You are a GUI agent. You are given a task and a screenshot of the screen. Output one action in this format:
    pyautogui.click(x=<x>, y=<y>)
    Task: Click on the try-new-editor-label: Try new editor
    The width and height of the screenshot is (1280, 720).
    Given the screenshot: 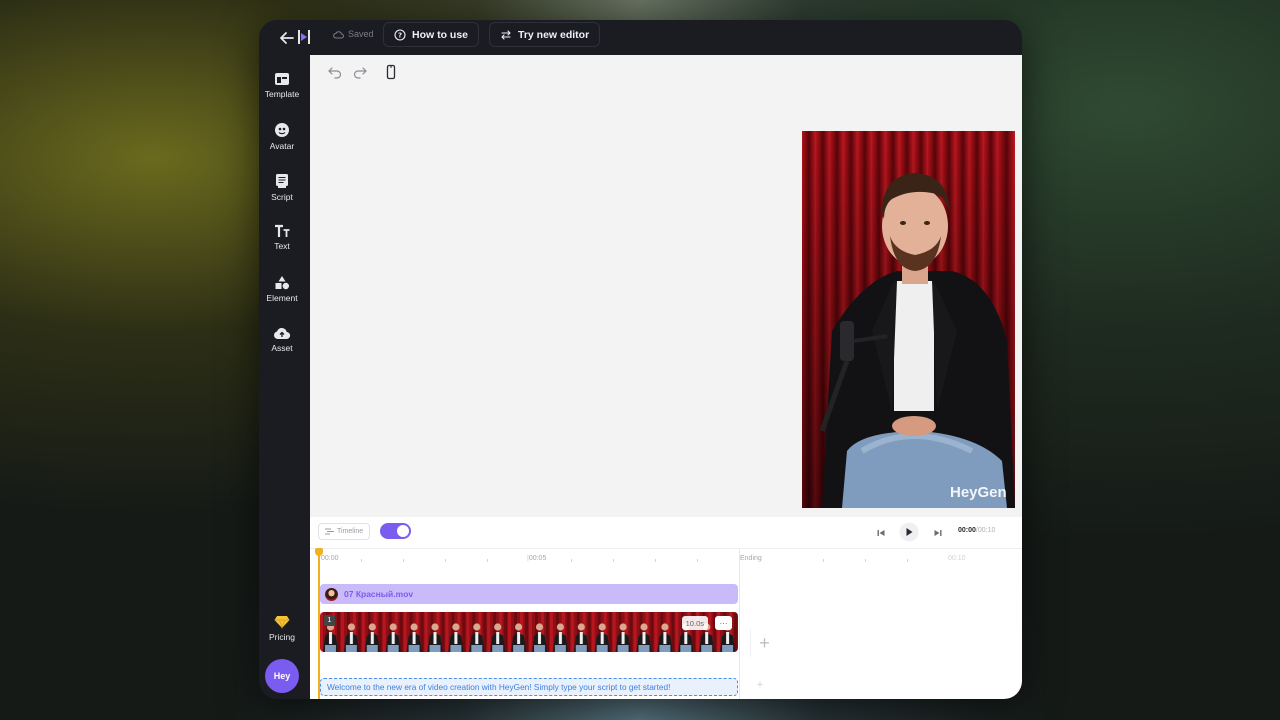 What is the action you would take?
    pyautogui.click(x=554, y=34)
    